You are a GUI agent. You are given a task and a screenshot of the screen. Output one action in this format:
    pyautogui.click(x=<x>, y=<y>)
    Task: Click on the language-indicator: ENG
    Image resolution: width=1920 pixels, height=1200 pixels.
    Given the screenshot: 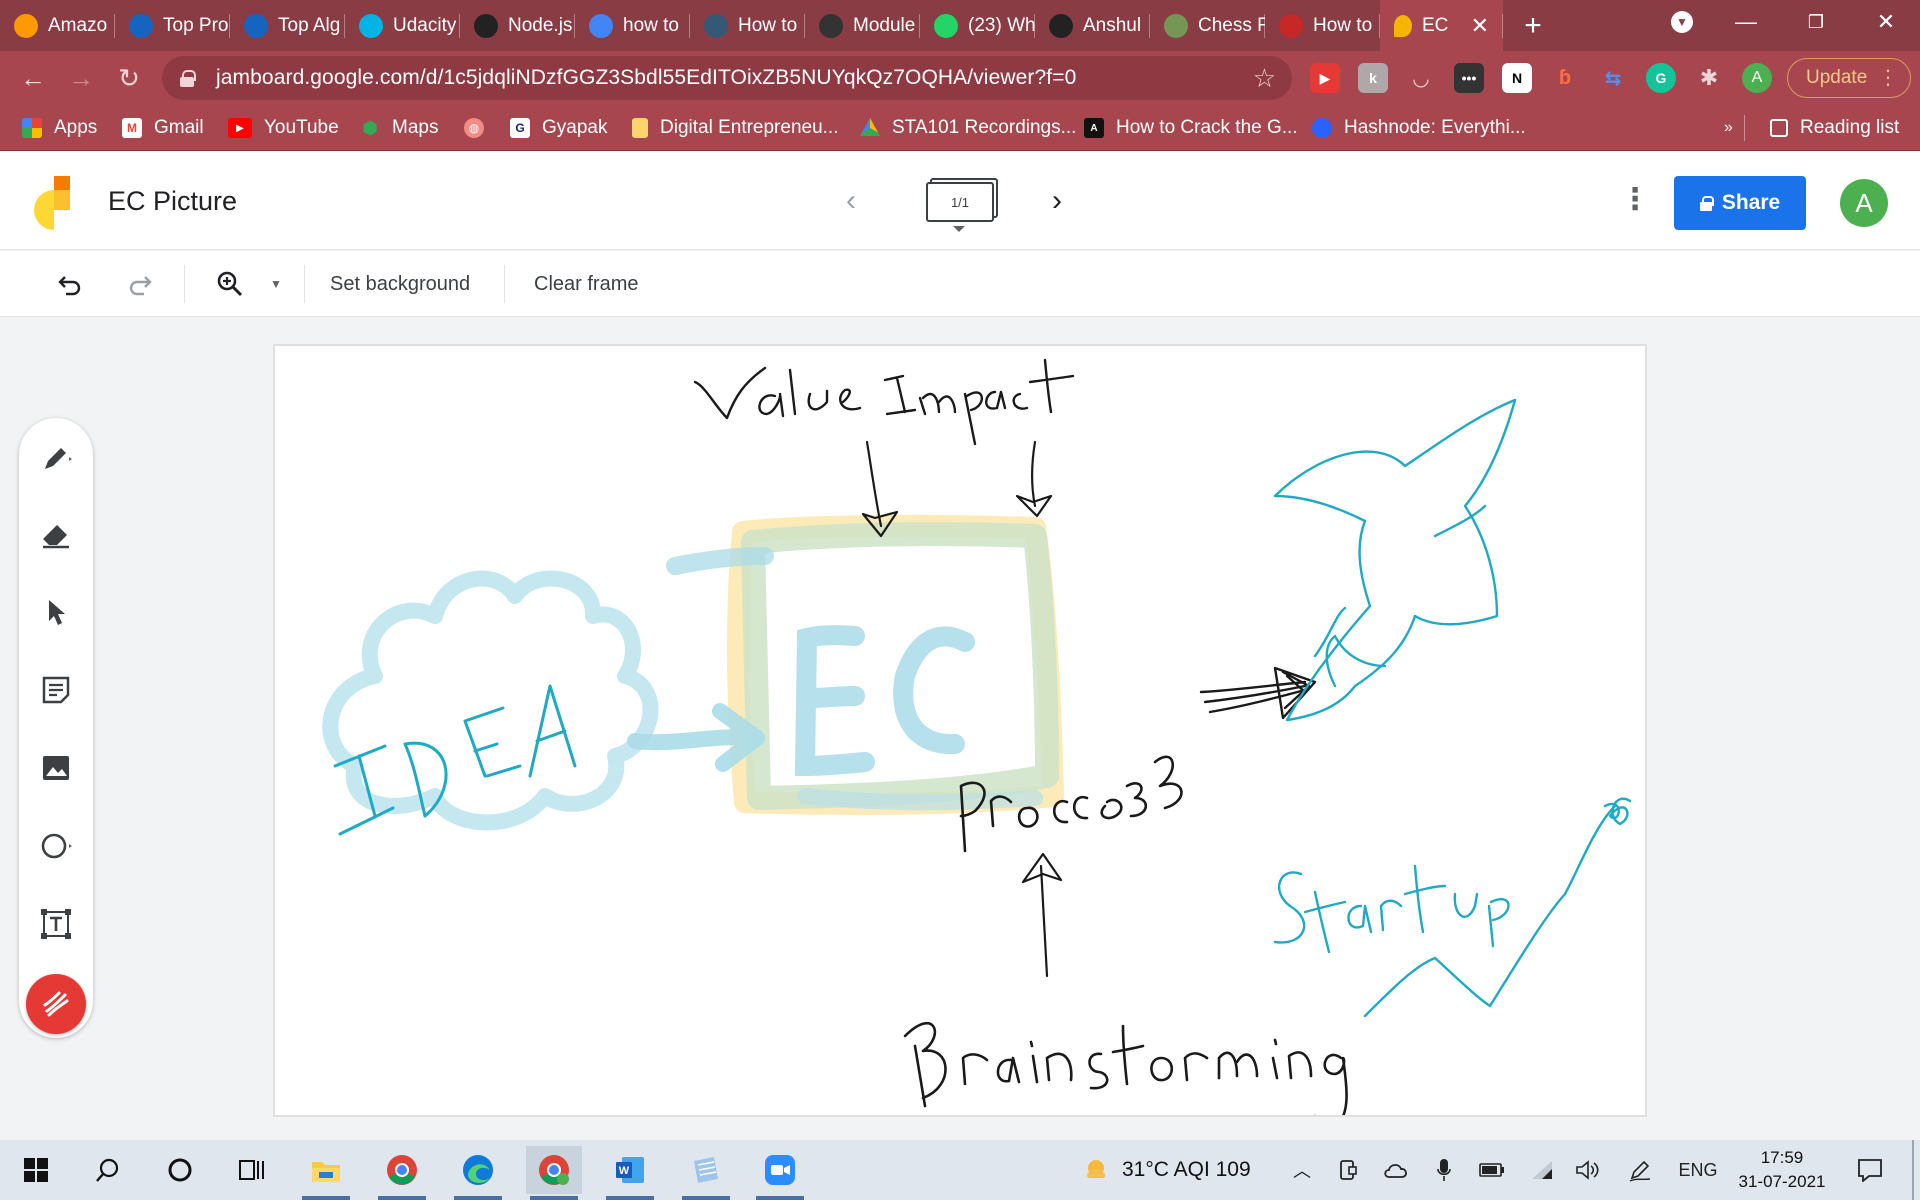 What is the action you would take?
    pyautogui.click(x=1698, y=1170)
    